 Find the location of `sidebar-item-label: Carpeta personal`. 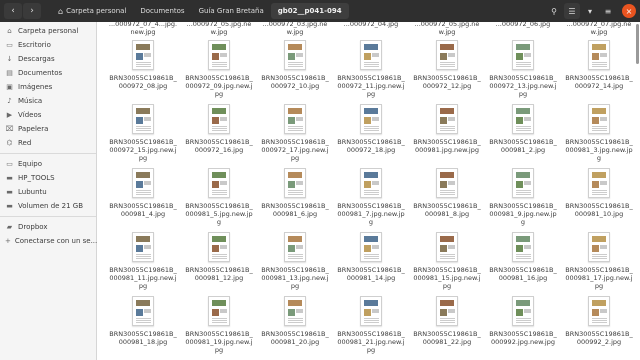

sidebar-item-label: Carpeta personal is located at coordinates (48, 31).